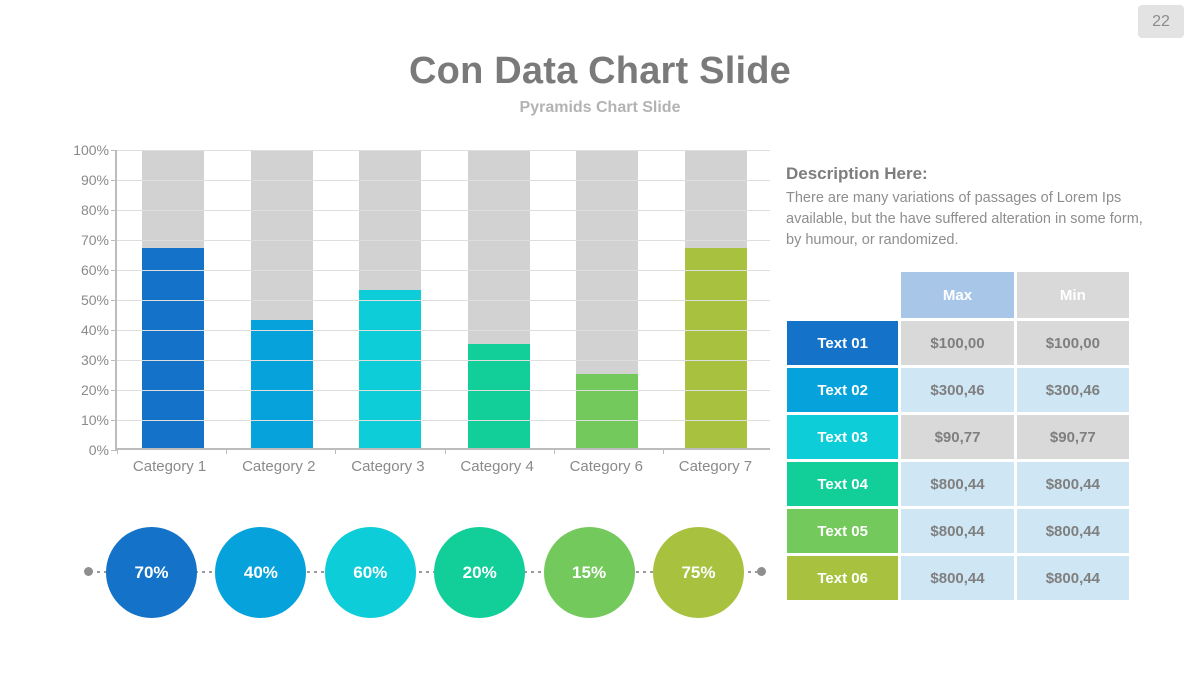 This screenshot has height=680, width=1200. Describe the element at coordinates (600, 107) in the screenshot. I see `page-subtitle: Pyramids Chart Slide` at that location.